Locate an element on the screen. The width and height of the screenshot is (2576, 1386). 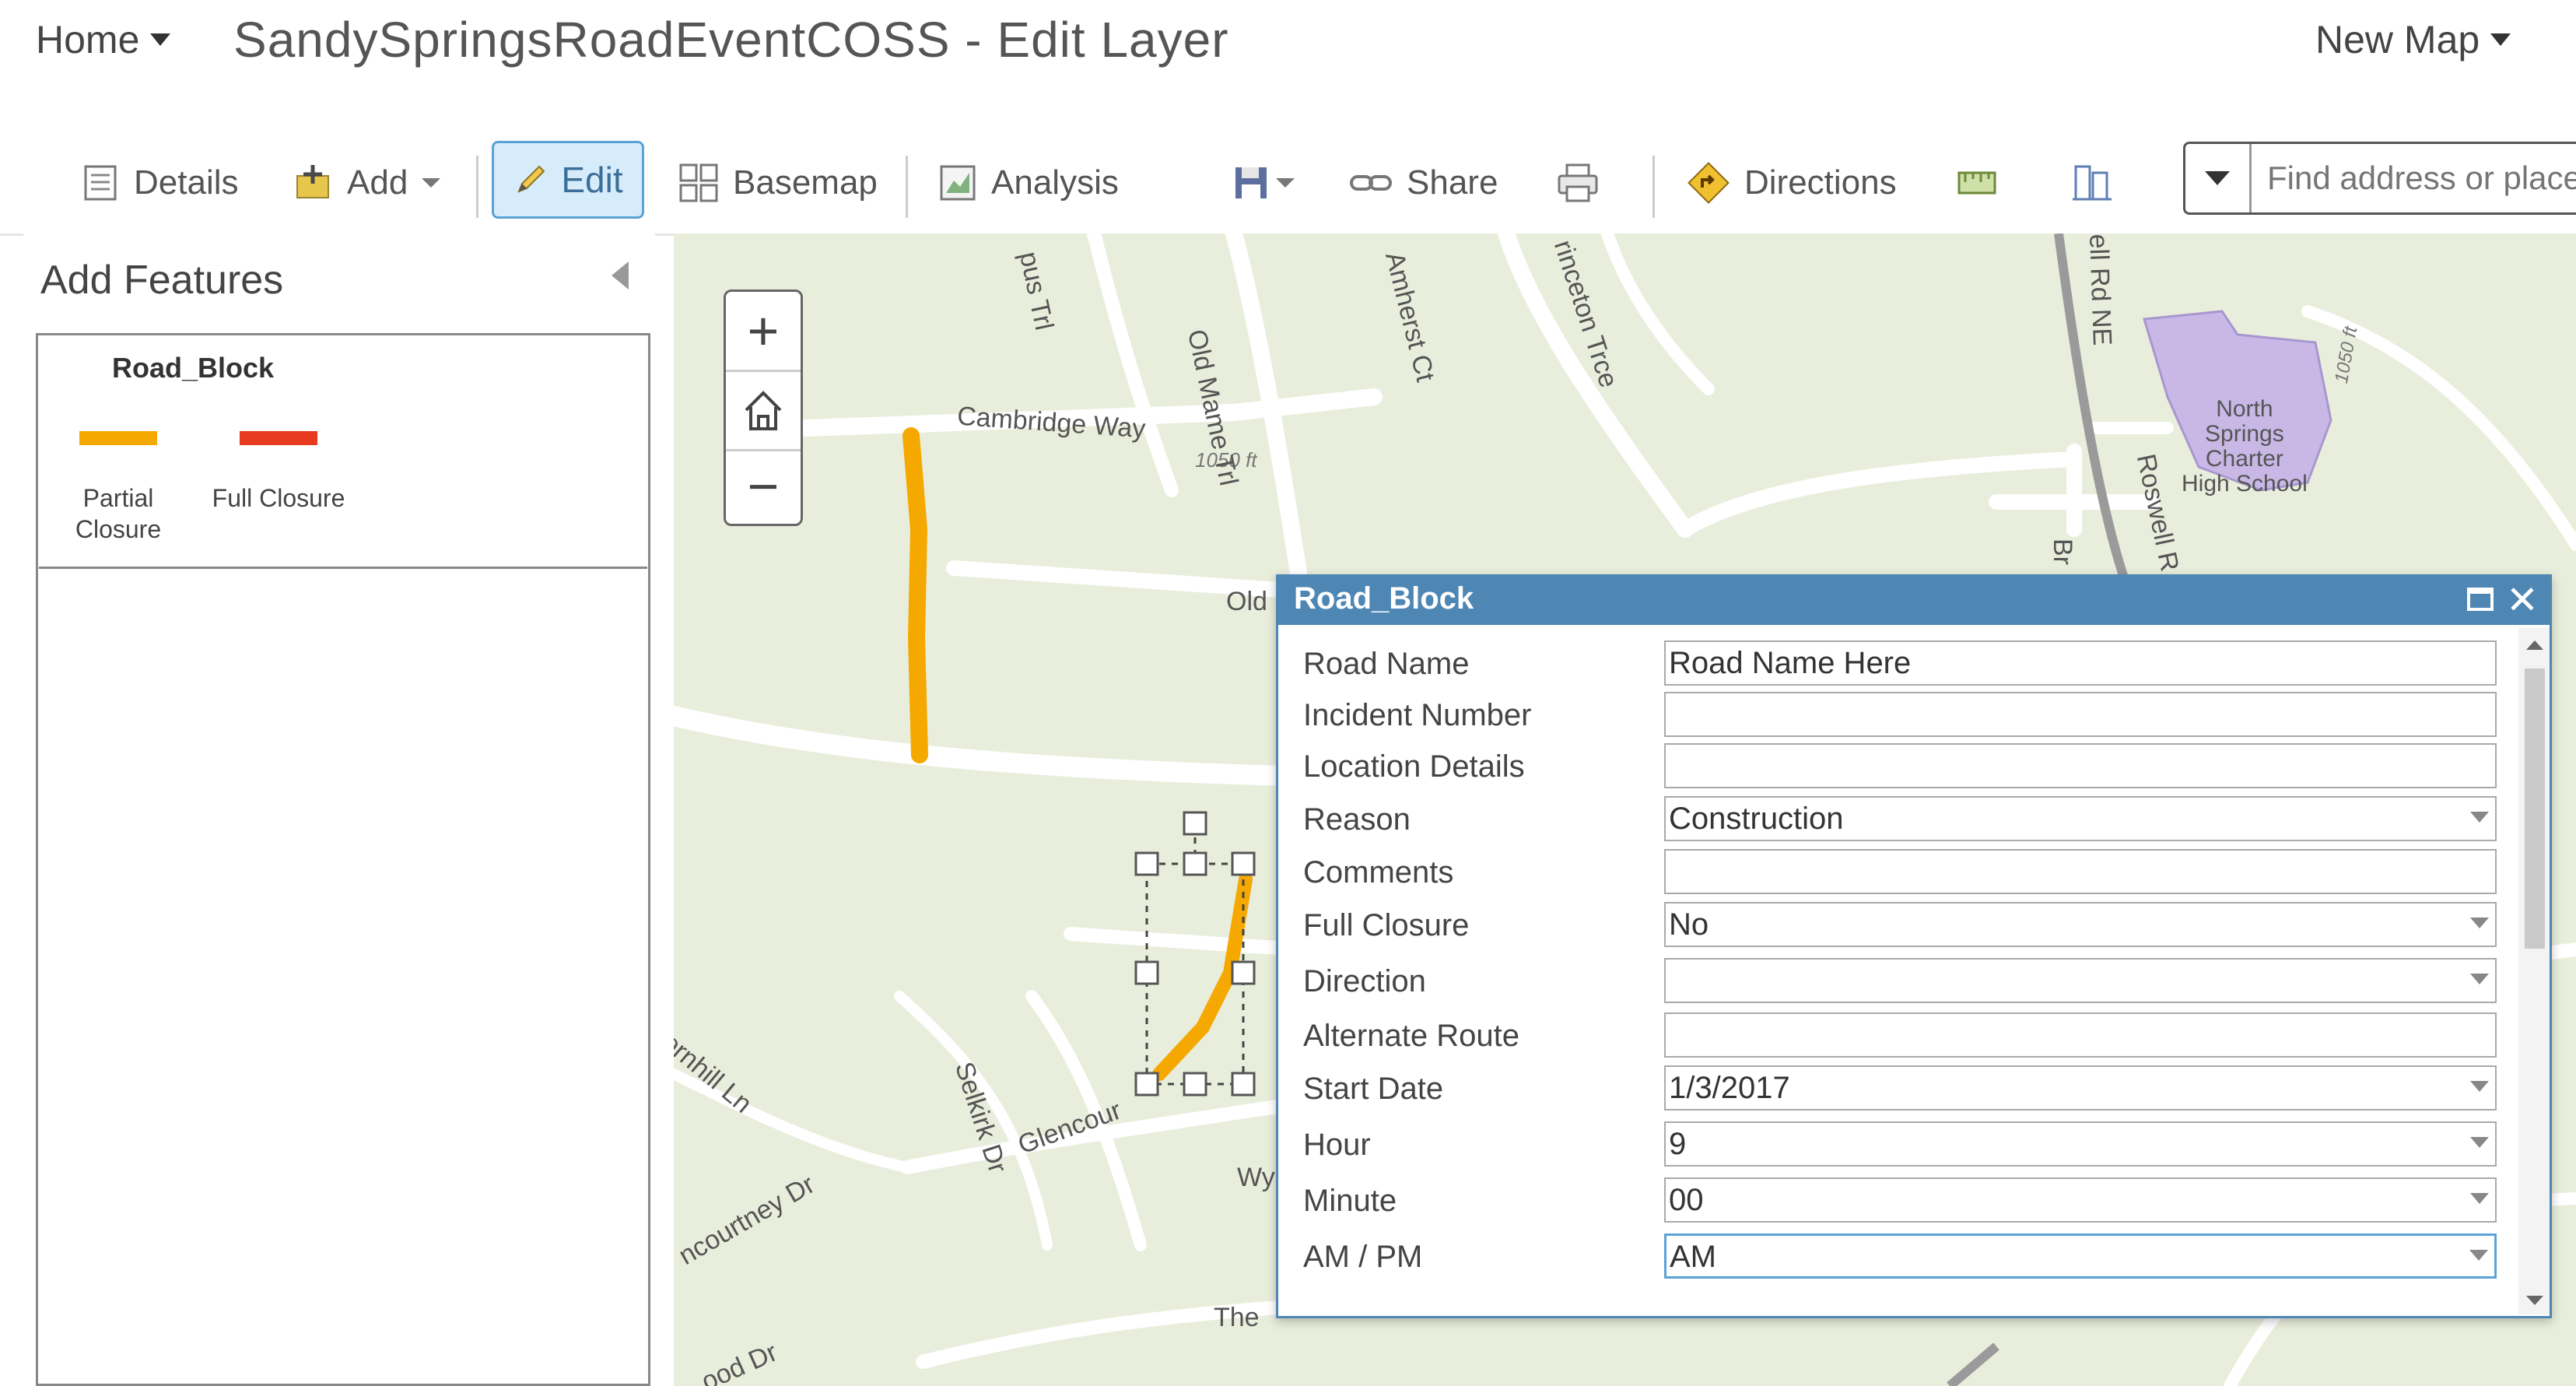
maximize-icon is located at coordinates (2480, 599).